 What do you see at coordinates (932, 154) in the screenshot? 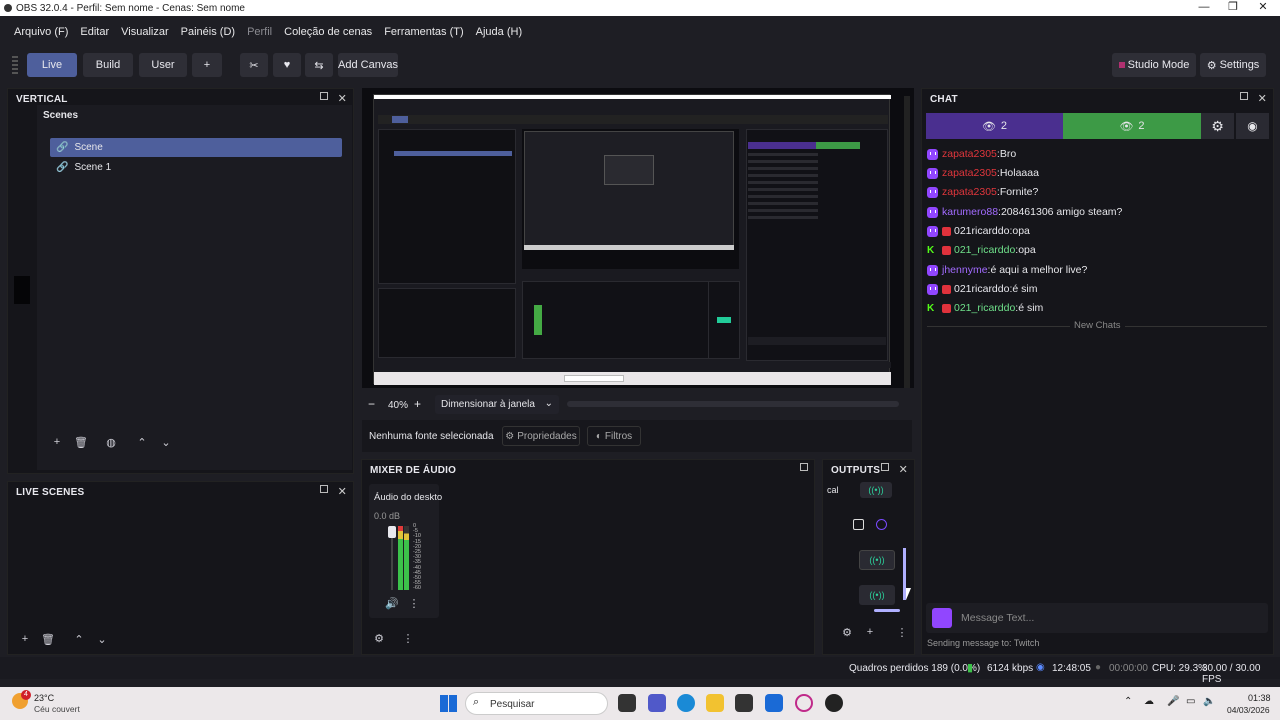
I see `twitch-icon` at bounding box center [932, 154].